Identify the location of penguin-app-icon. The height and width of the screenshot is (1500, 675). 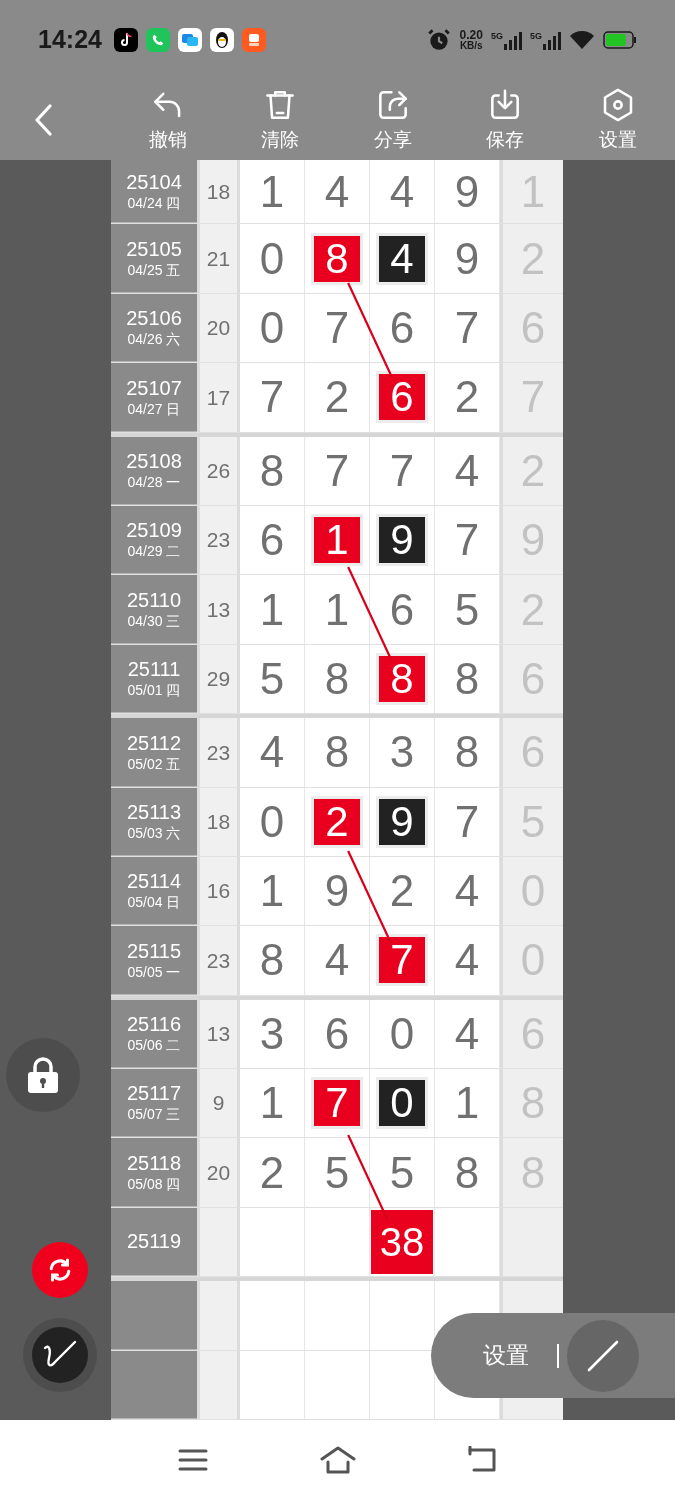
(221, 40).